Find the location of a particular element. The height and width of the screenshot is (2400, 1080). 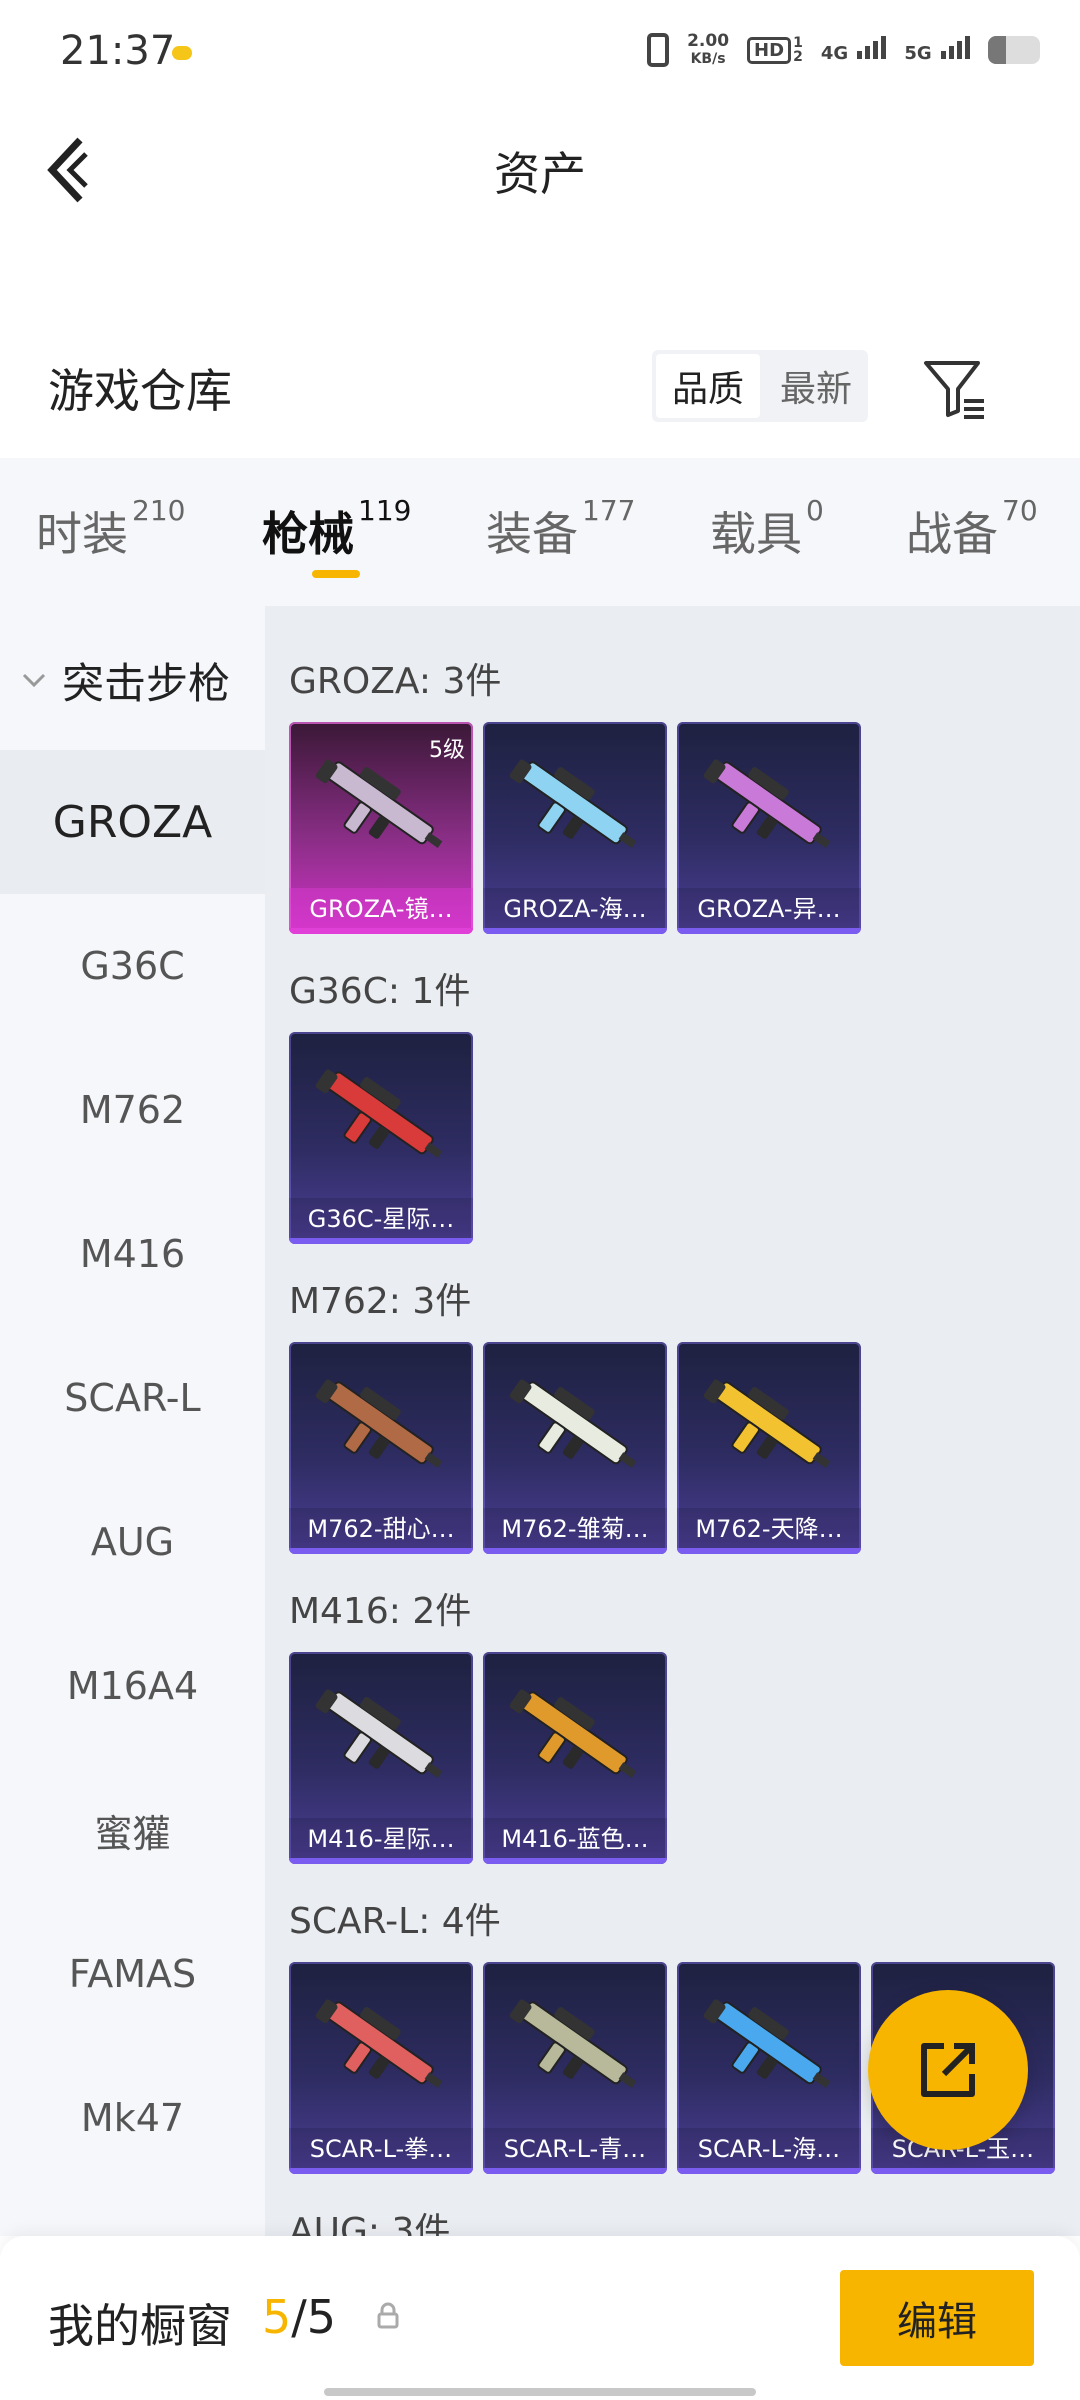

signal-4g-label: 4G is located at coordinates (834, 53).